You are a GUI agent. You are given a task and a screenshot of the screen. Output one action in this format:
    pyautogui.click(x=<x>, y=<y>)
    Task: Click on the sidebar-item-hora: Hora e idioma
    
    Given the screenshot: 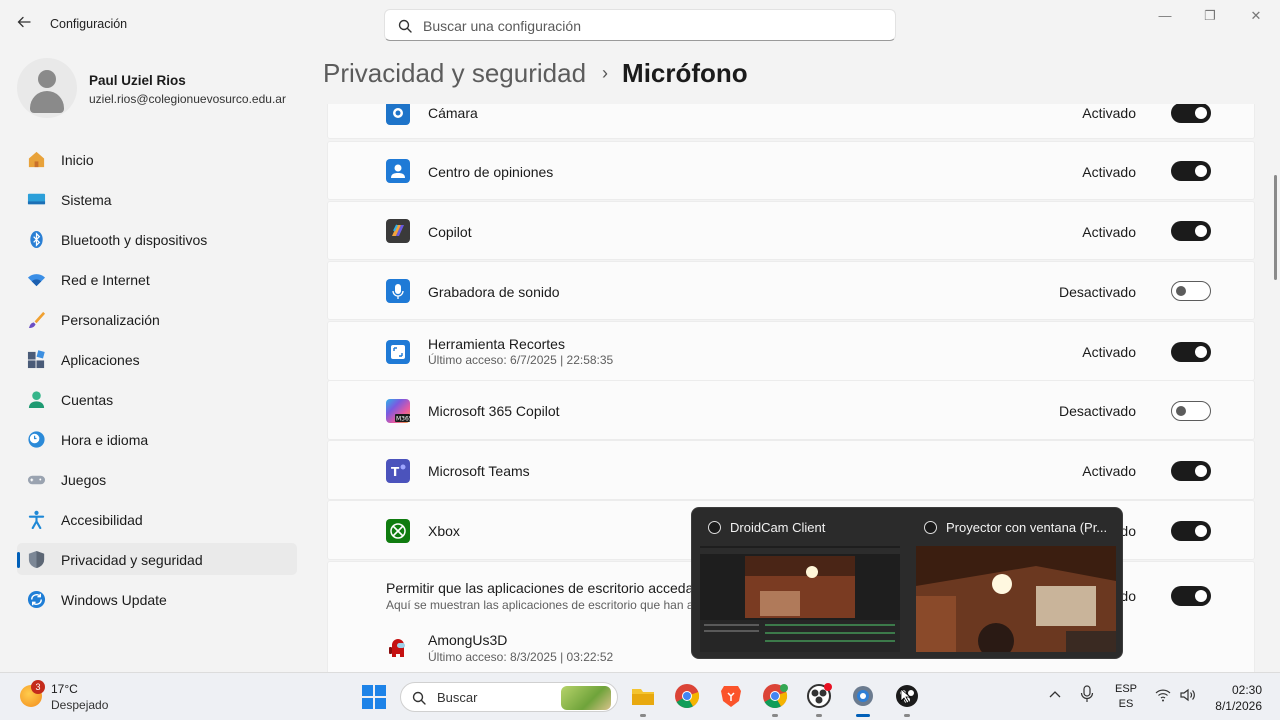 What is the action you would take?
    pyautogui.click(x=157, y=439)
    